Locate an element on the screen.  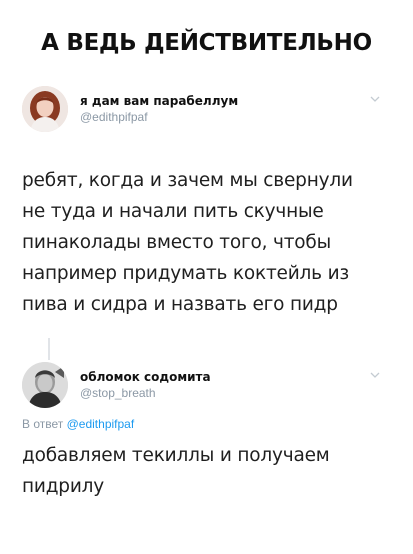
author-names: я дам вам парабеллум @edithpifpaf is located at coordinates (159, 109).